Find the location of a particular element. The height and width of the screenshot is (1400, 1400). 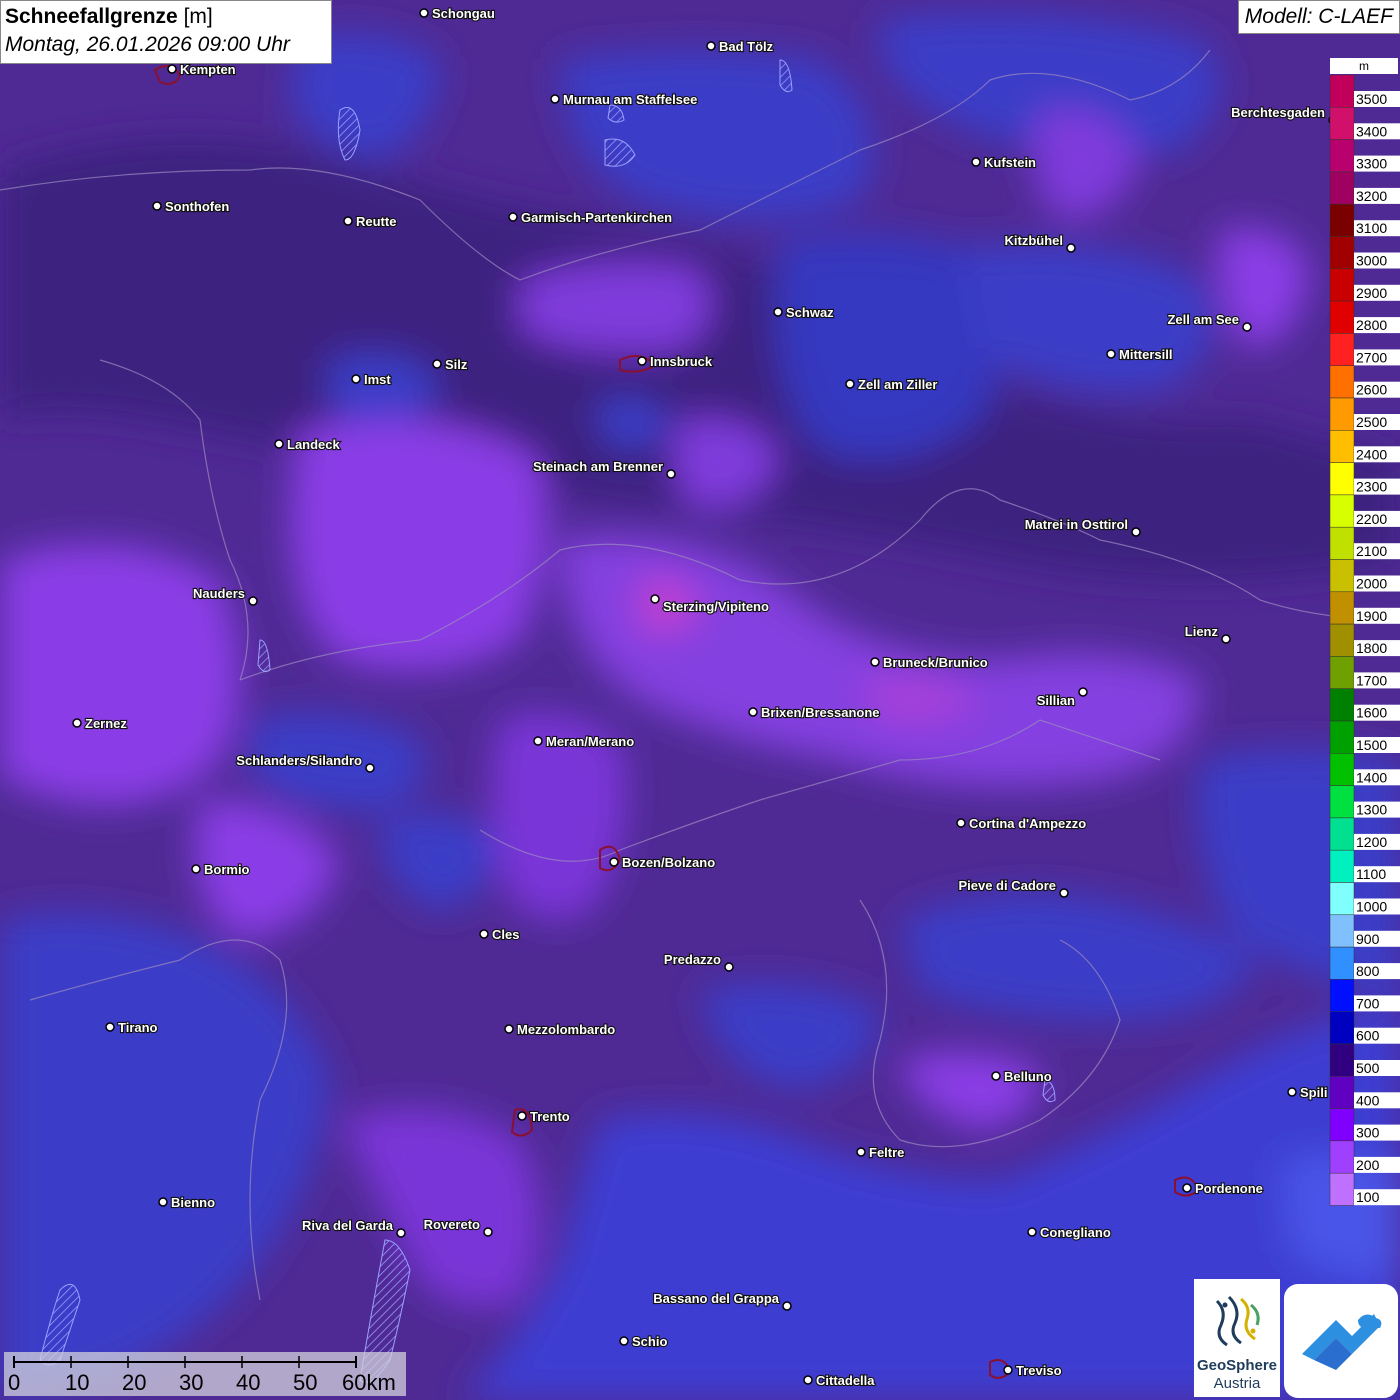

legend-label: 2200 is located at coordinates (1371, 519).